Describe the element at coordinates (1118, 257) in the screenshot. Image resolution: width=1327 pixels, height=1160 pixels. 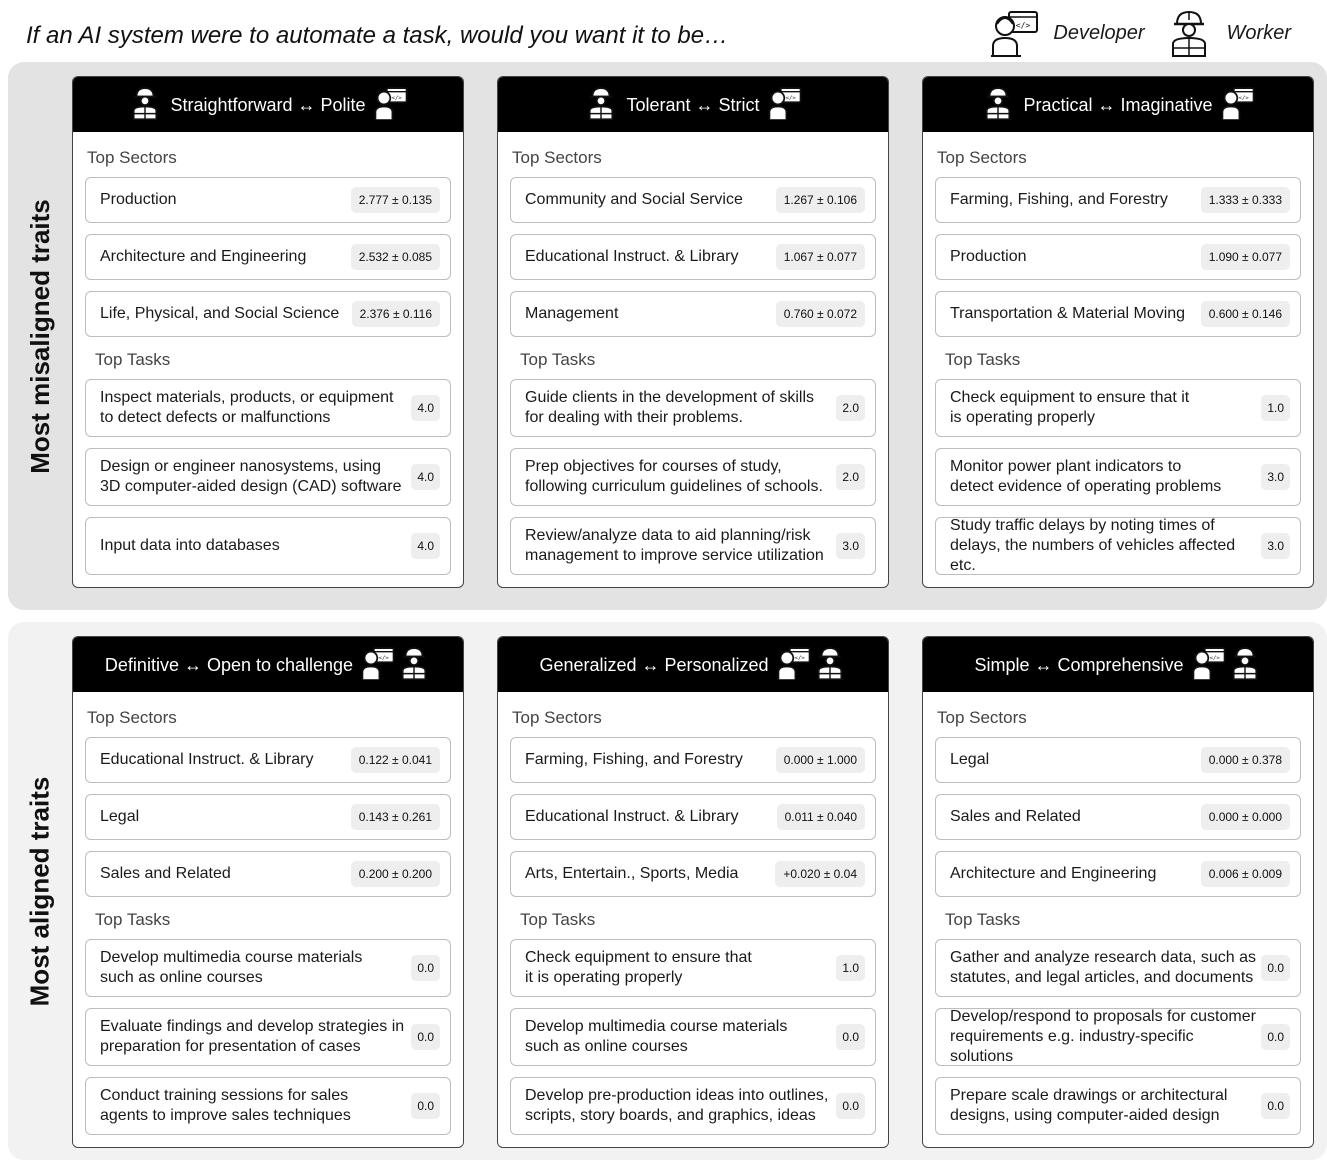
I see `sector-row: Production 1.090 ± 0.077` at that location.